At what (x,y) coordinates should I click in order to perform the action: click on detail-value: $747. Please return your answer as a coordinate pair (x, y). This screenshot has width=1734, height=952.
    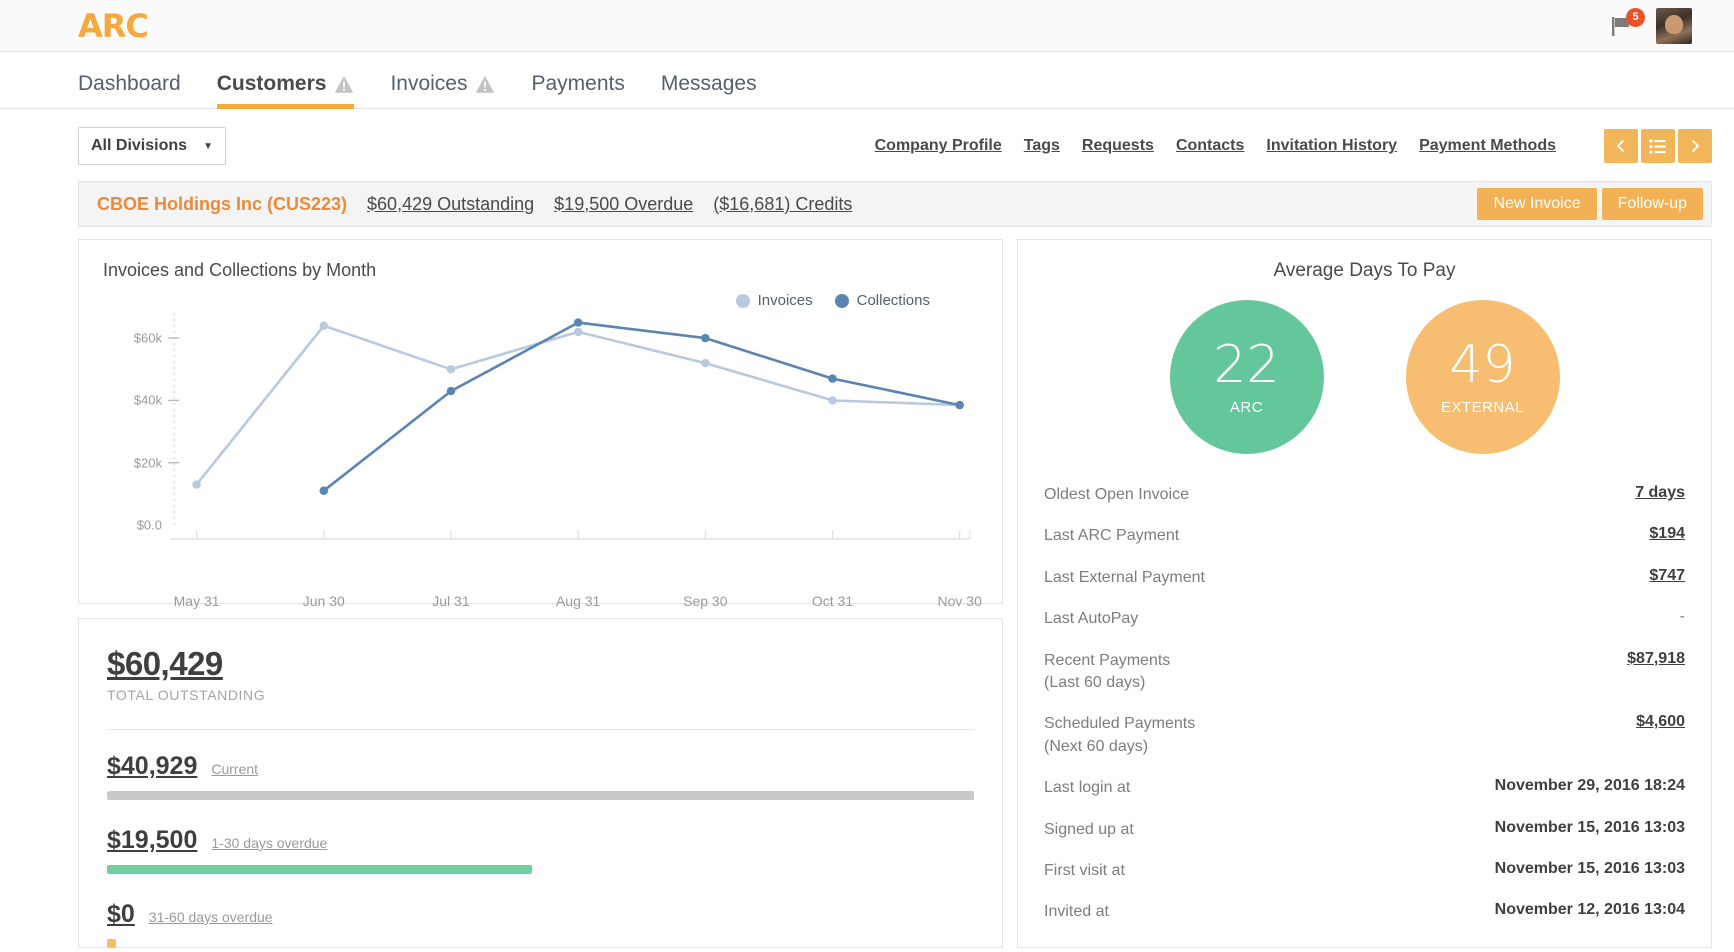
    Looking at the image, I should click on (1667, 576).